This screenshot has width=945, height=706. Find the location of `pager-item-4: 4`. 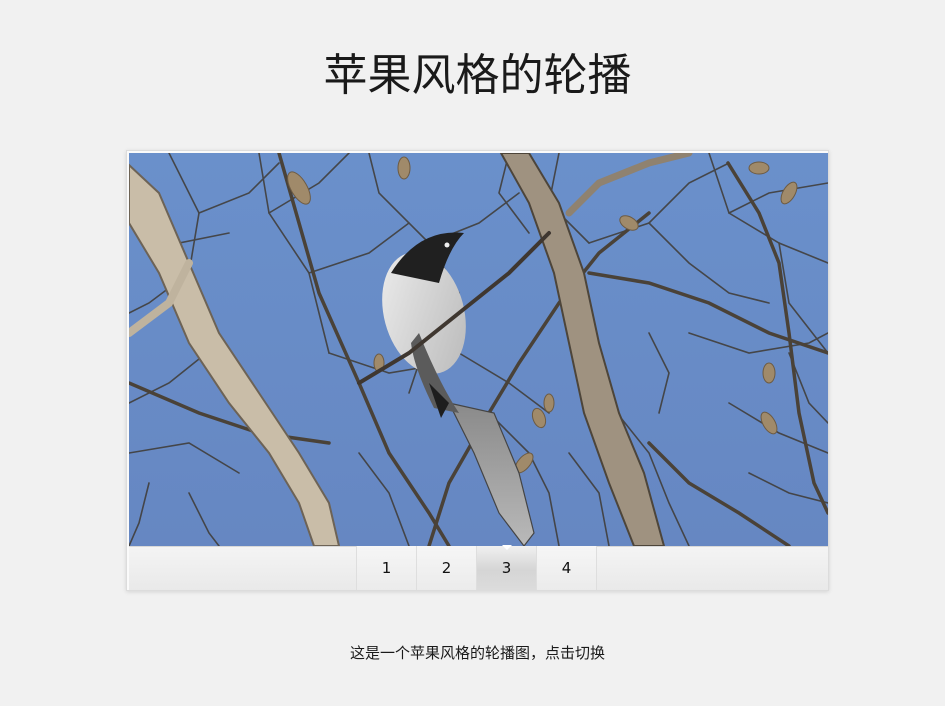

pager-item-4: 4 is located at coordinates (567, 568).